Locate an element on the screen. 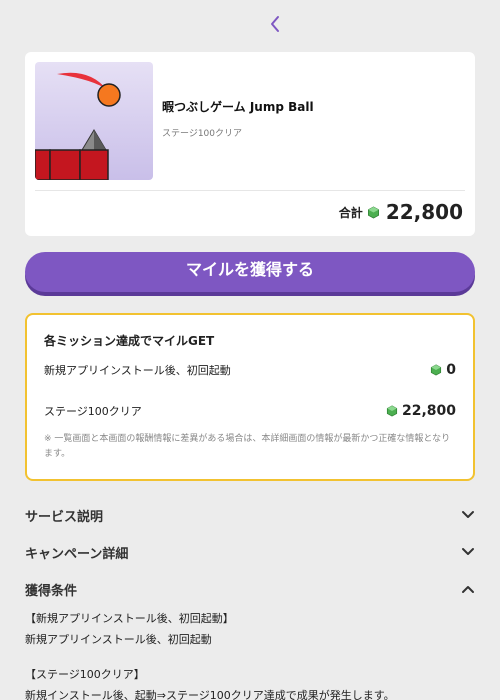 Image resolution: width=500 pixels, height=700 pixels. back-button is located at coordinates (275, 24).